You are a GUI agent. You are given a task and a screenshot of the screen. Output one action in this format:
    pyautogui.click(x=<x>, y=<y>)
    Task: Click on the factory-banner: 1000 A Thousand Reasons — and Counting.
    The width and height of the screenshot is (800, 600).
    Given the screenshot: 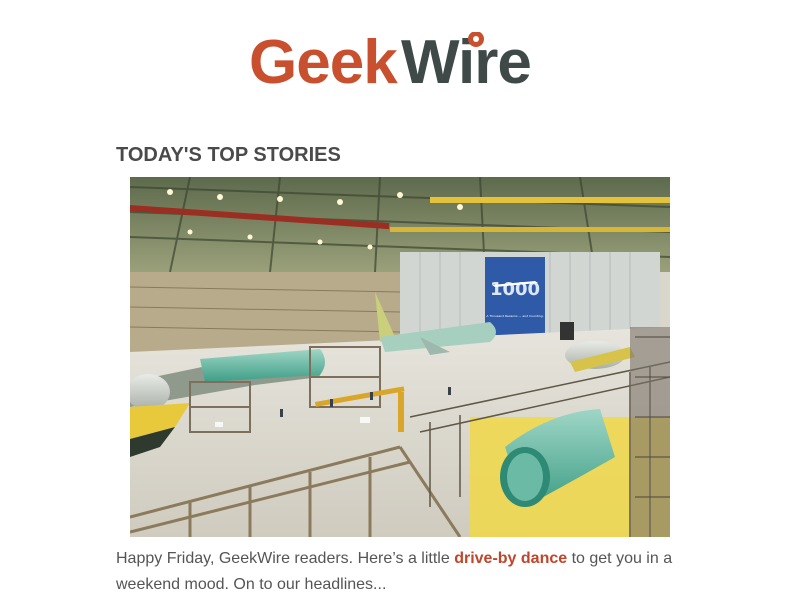 What is the action you would take?
    pyautogui.click(x=515, y=296)
    